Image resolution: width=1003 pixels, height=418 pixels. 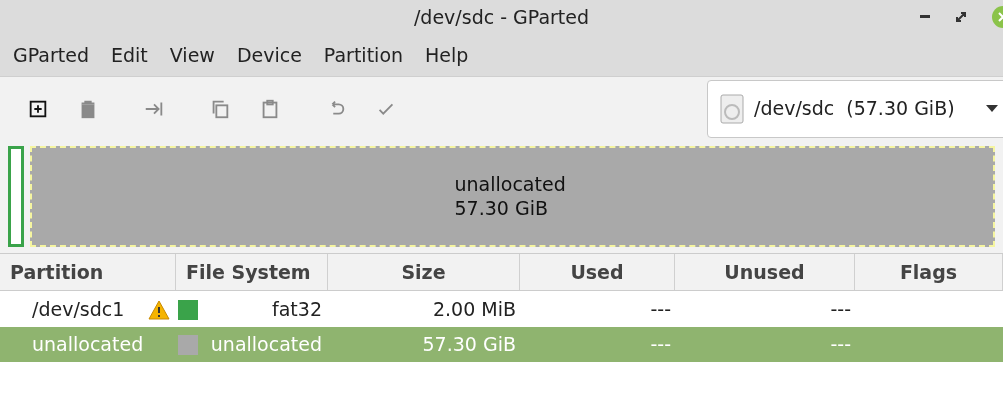 I want to click on menu-item: GParted, so click(x=51, y=55).